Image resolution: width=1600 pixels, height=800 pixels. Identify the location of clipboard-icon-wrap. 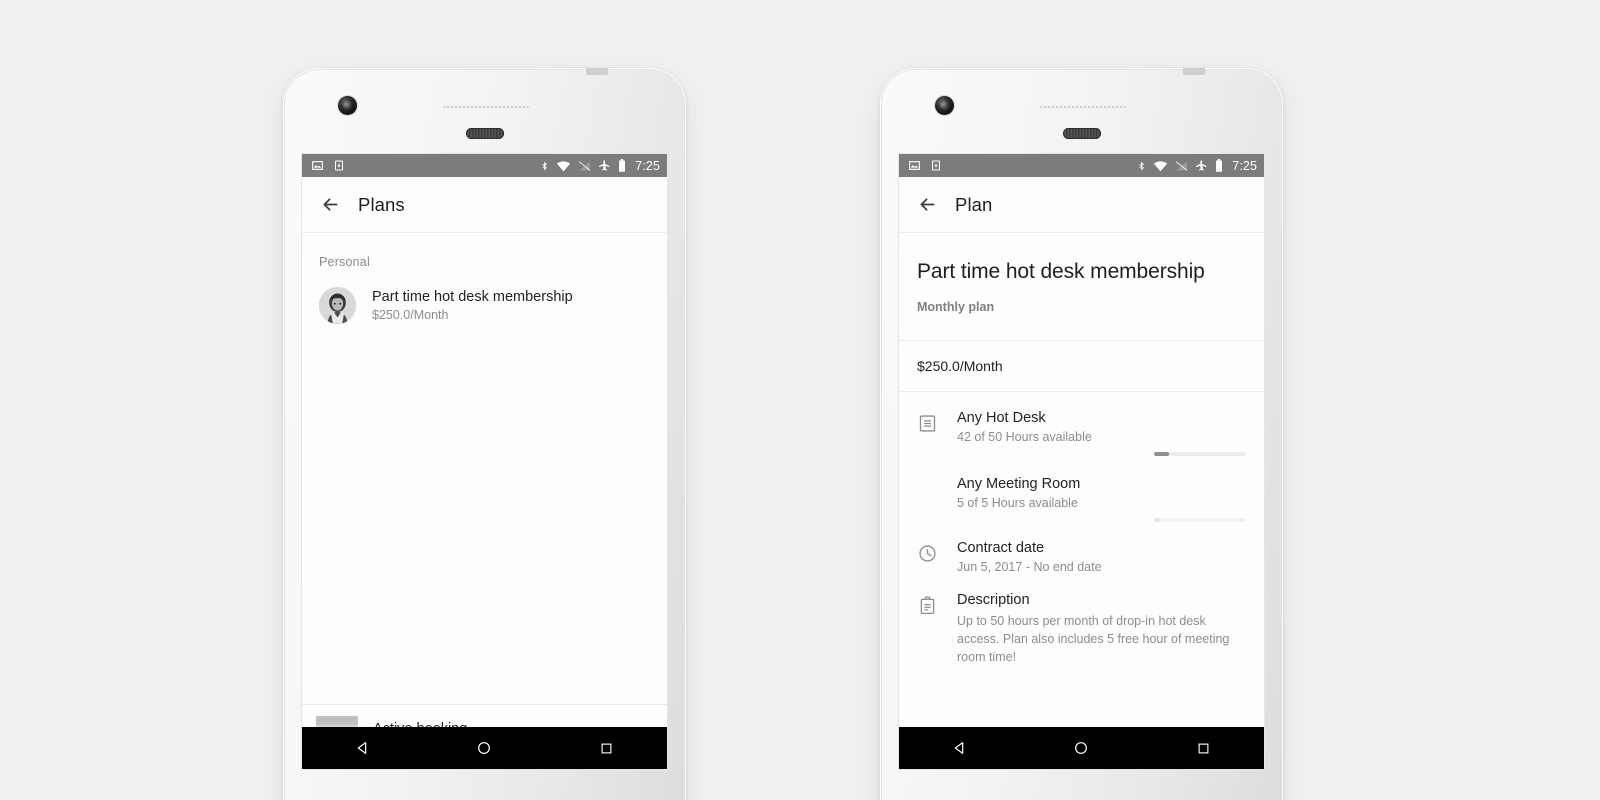
(929, 606).